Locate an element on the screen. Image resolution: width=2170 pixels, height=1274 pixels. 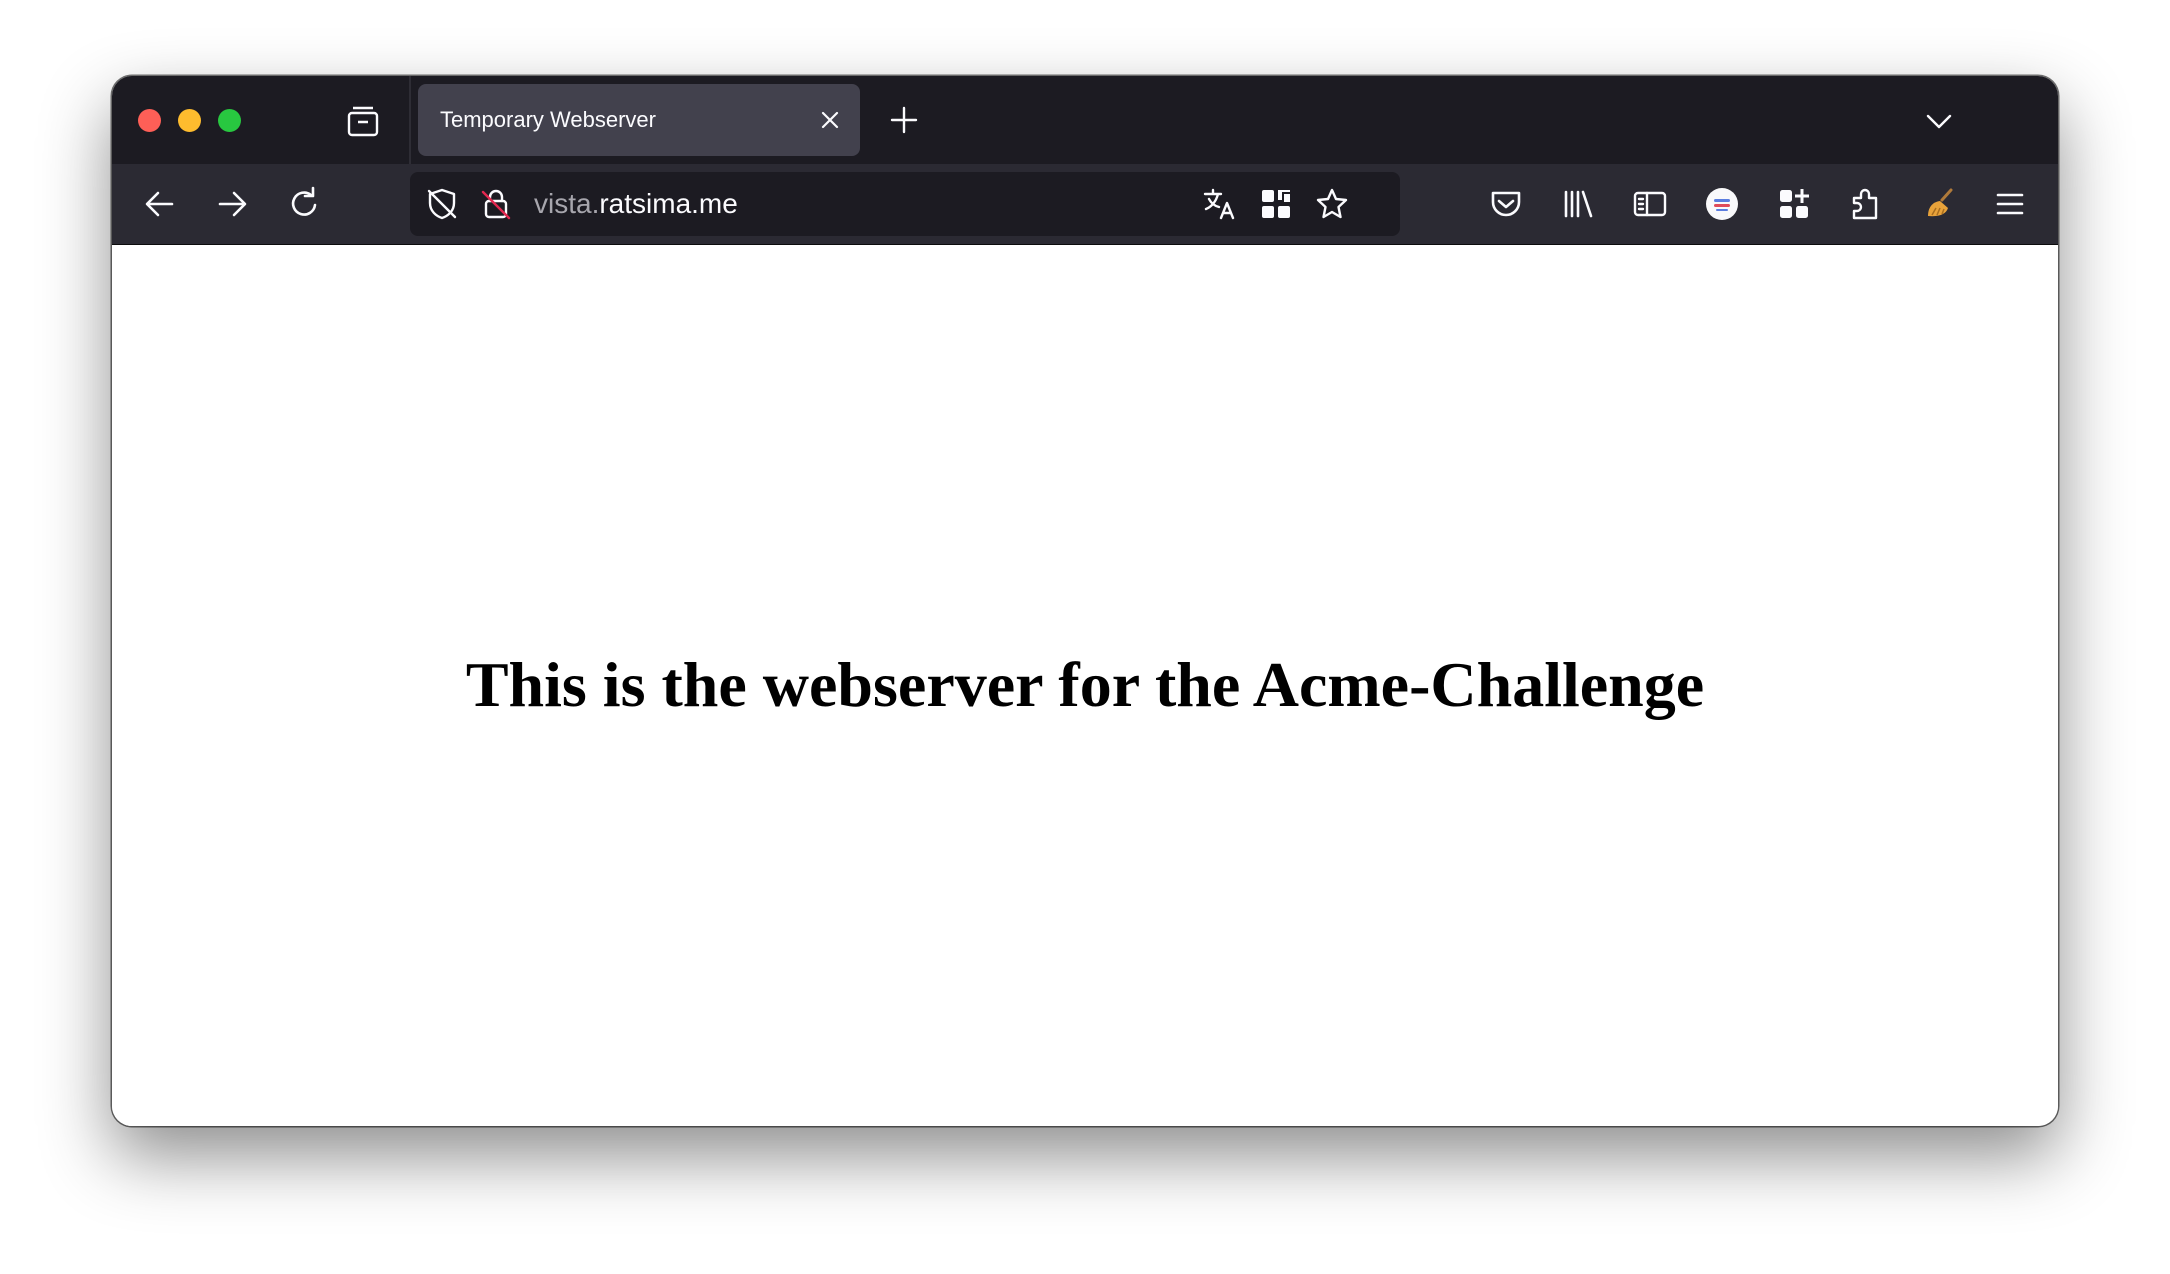
library-icon is located at coordinates (1578, 204).